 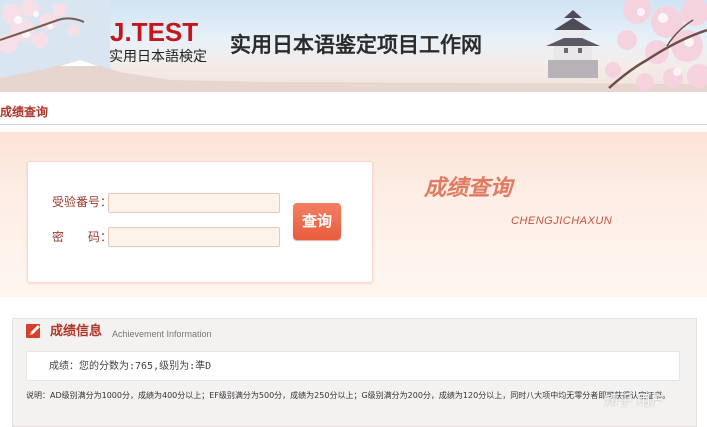 What do you see at coordinates (317, 221) in the screenshot?
I see `query-button: 查询` at bounding box center [317, 221].